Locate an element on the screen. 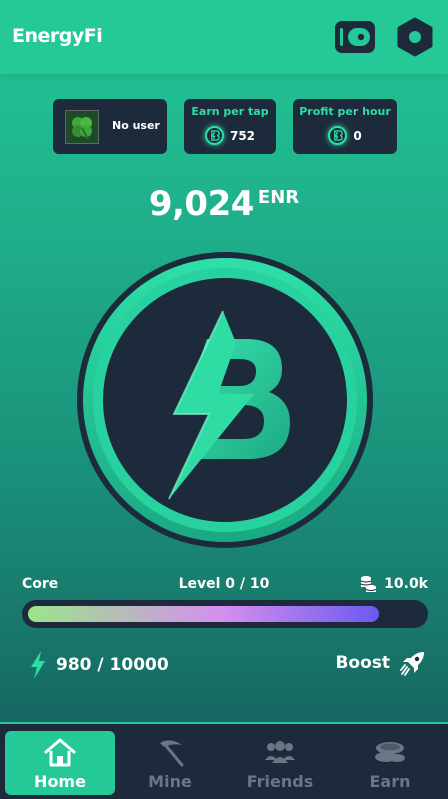 The height and width of the screenshot is (799, 448). username: No user is located at coordinates (136, 125).